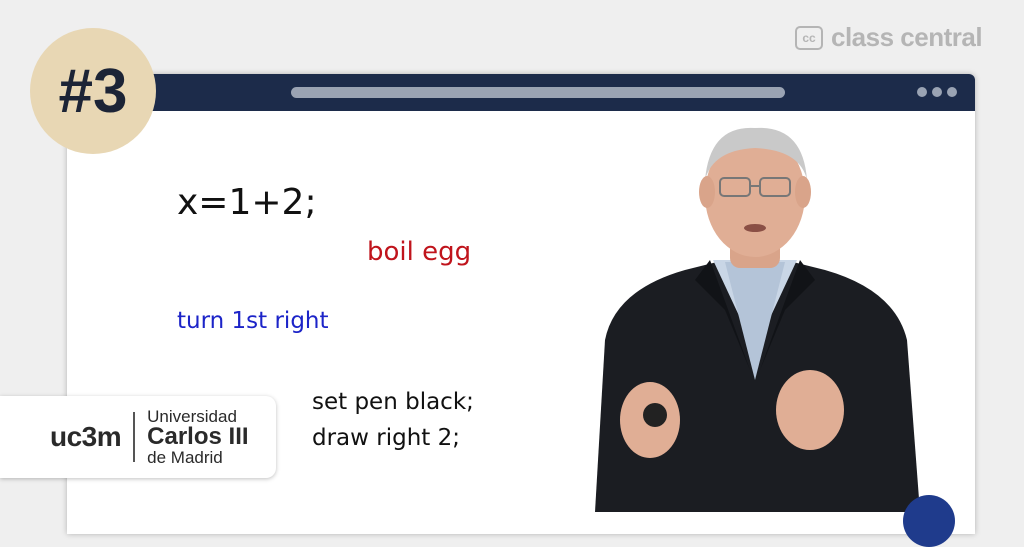  What do you see at coordinates (419, 252) in the screenshot?
I see `slide-instruction-red: boil egg` at bounding box center [419, 252].